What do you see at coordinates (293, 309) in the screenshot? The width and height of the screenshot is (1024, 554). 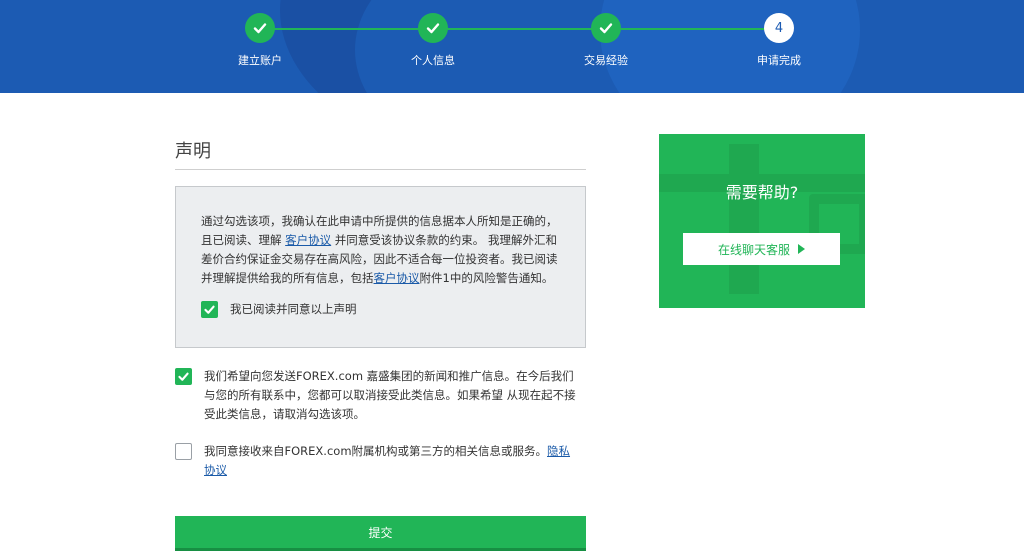 I see `agree-declaration-label: 我已阅读并同意以上声明` at bounding box center [293, 309].